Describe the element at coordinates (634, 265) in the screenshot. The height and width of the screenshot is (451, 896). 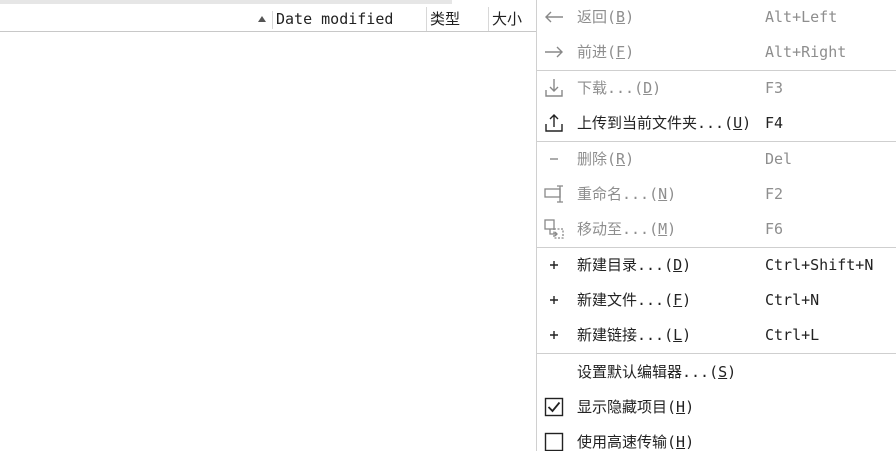
I see `menu-item-new-directory-label: 新建目录...(D)` at that location.